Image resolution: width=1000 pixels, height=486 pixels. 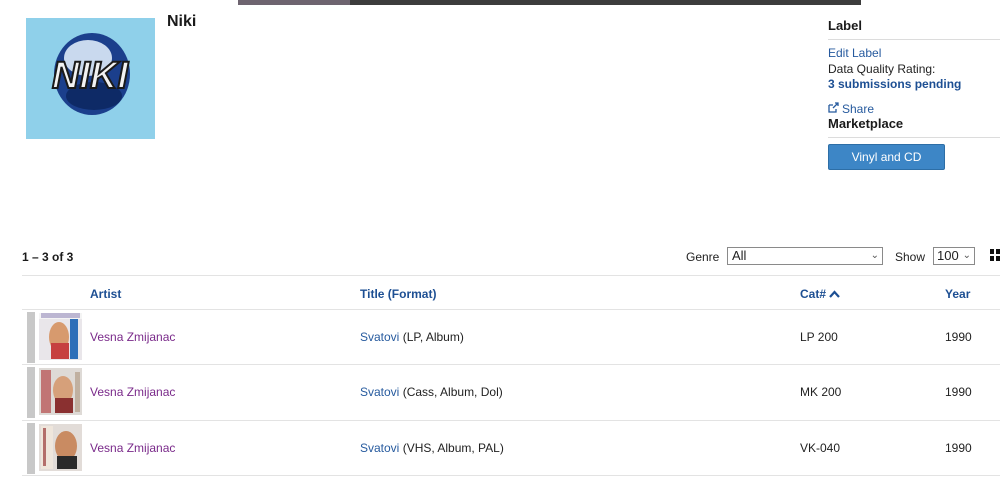 I want to click on column-header-year: Year, so click(x=957, y=294).